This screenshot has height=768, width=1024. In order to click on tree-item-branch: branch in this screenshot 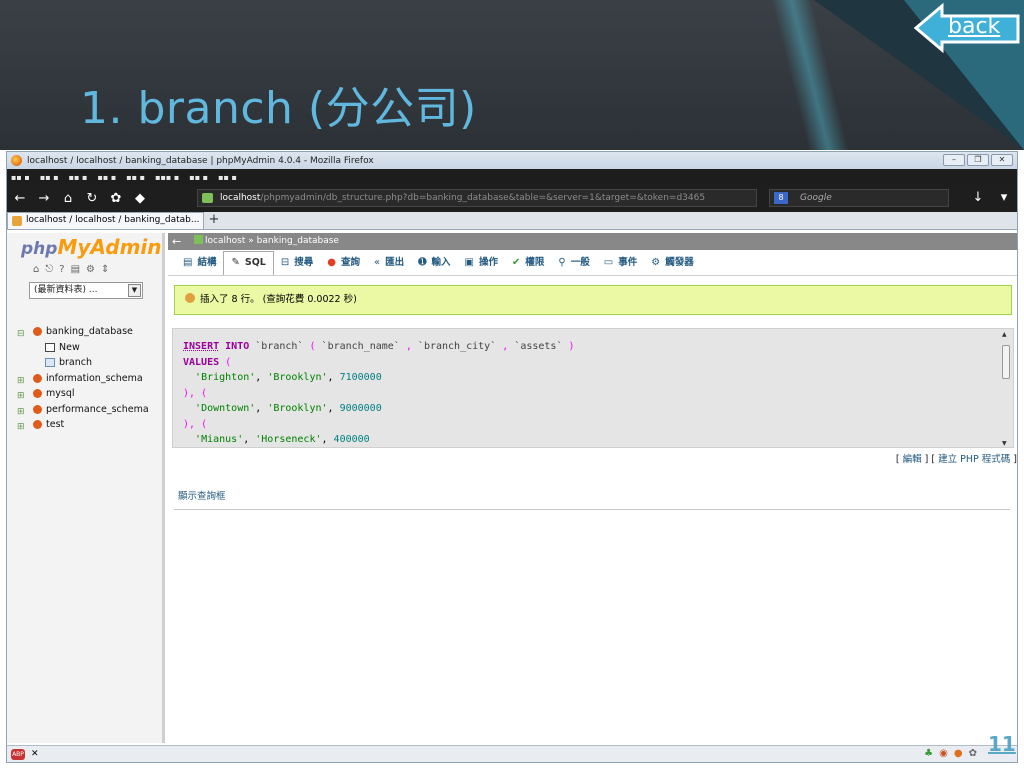, I will do `click(83, 363)`.